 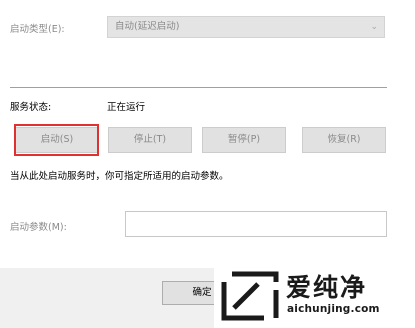 I want to click on startup-type-label: 启动类型(E):, so click(x=37, y=29).